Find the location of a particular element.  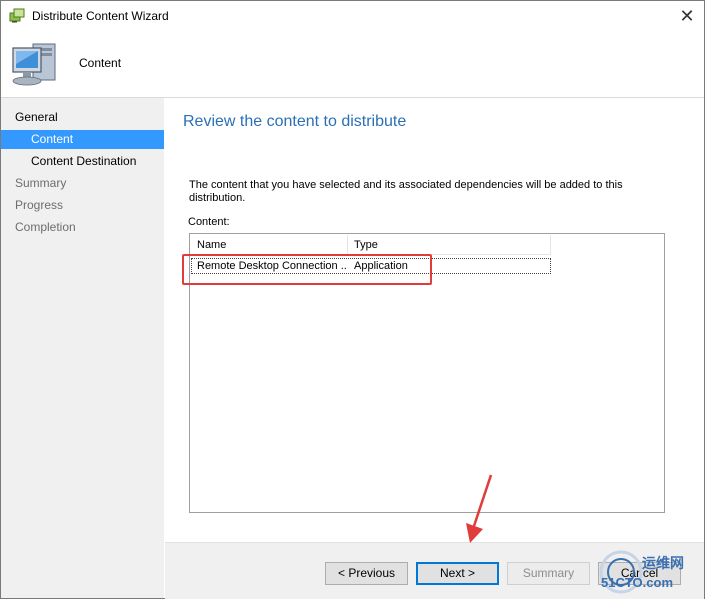

nav-item-completion: Completion is located at coordinates (45, 227).